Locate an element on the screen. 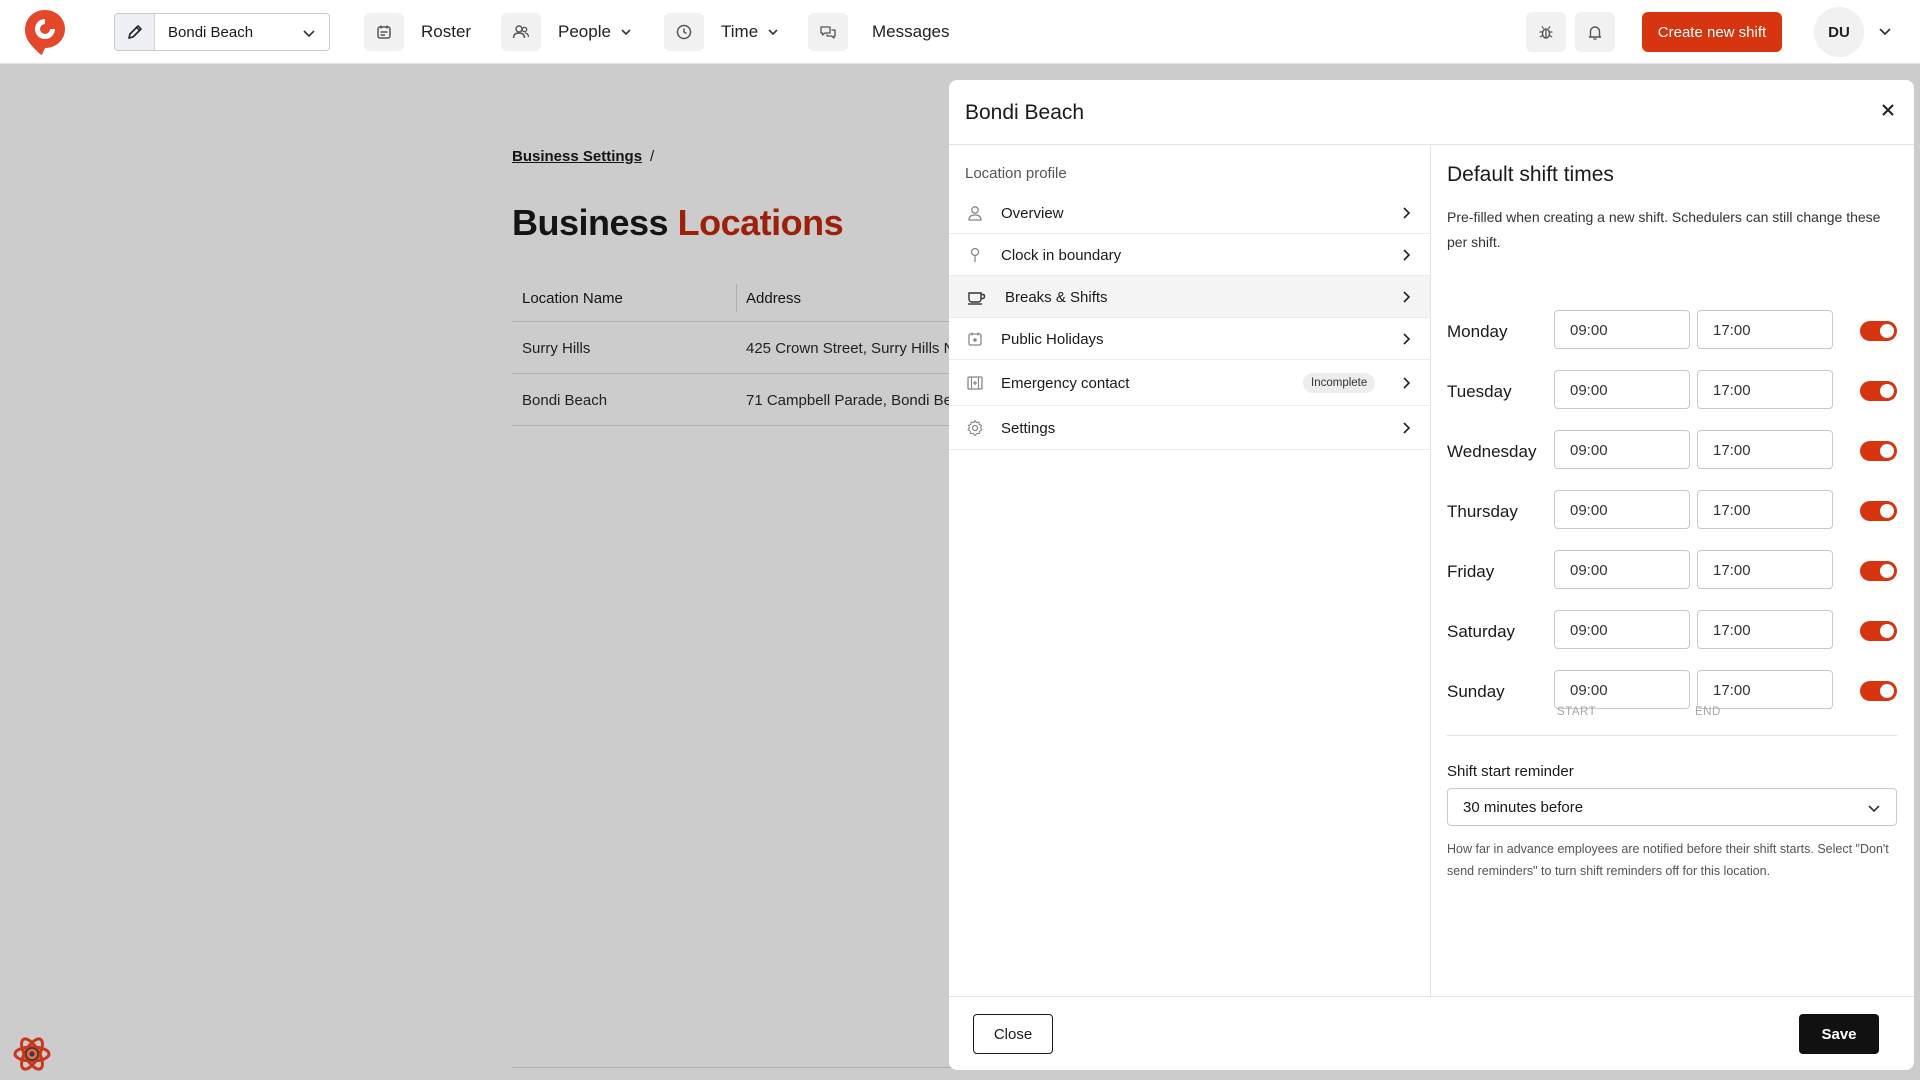 The height and width of the screenshot is (1080, 1920). nav-roster-label: Roster is located at coordinates (446, 31).